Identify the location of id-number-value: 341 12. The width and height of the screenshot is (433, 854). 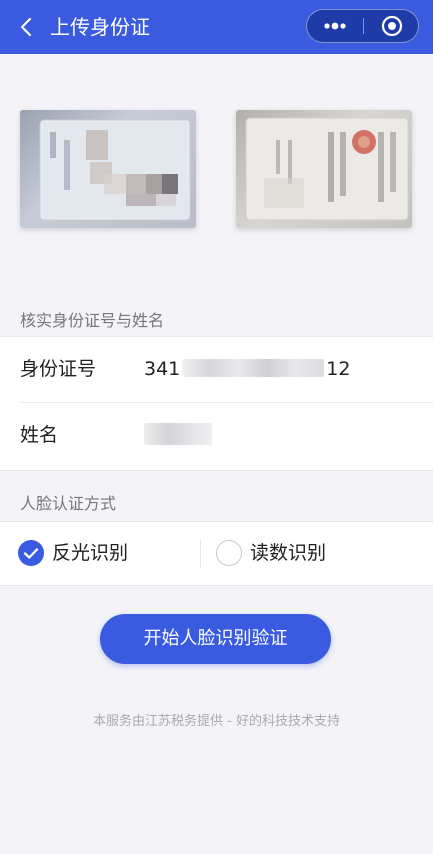
(247, 369).